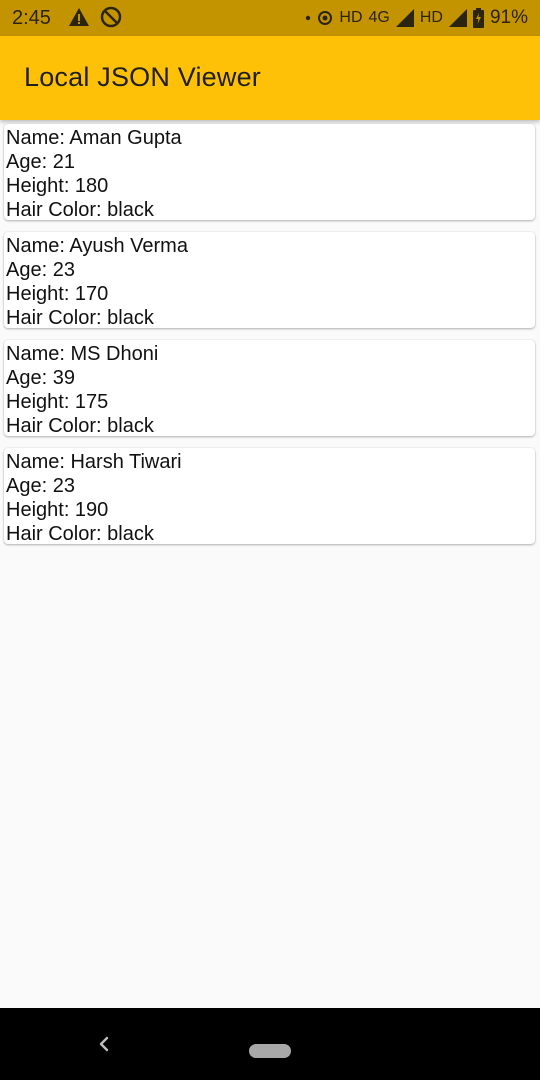 The height and width of the screenshot is (1080, 540). I want to click on person-age: Age: 21, so click(40, 162).